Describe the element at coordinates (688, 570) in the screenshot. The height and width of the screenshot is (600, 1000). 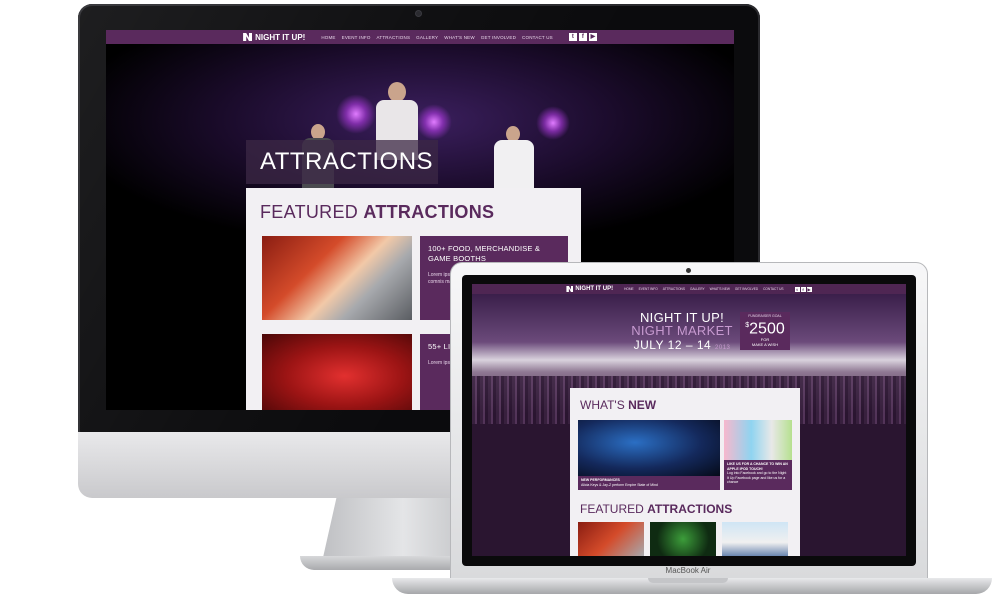
I see `macbook-label: MacBook Air` at that location.